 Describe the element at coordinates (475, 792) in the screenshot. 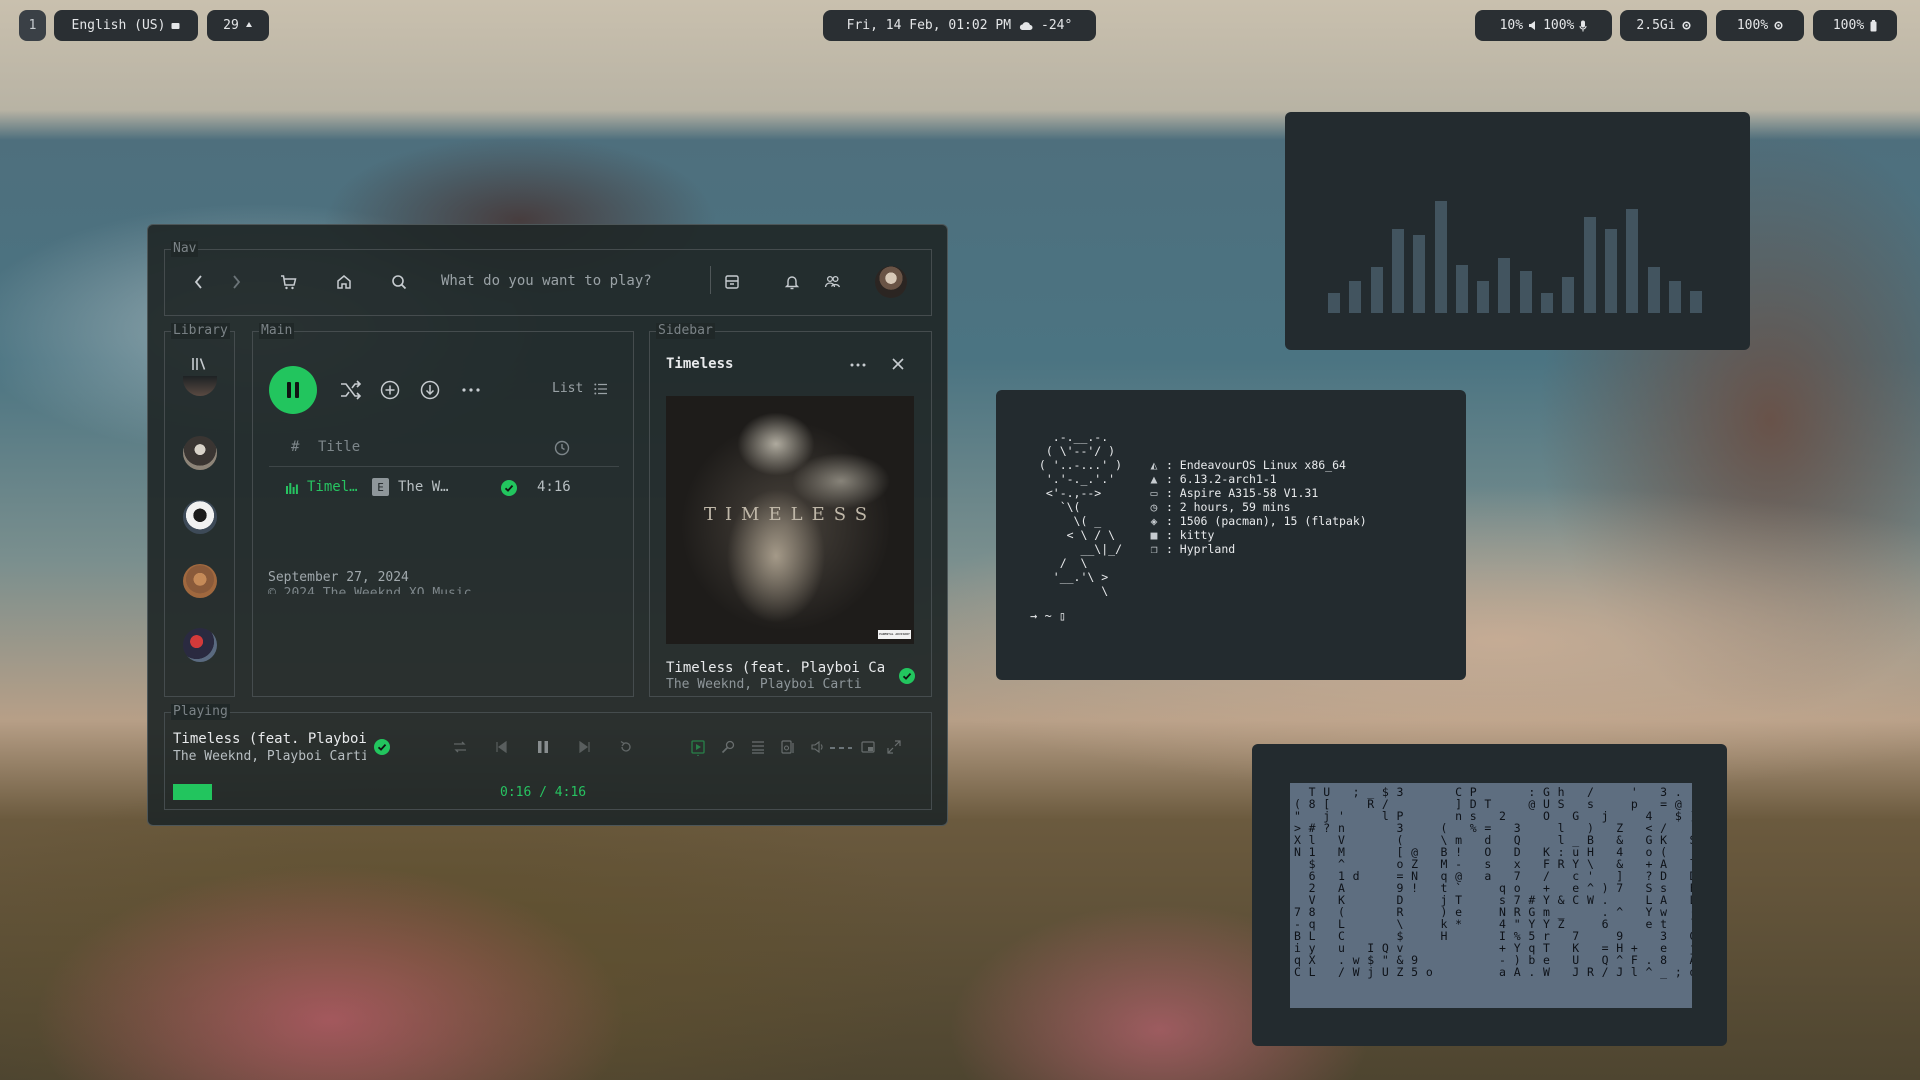

I see `progress-bar` at that location.